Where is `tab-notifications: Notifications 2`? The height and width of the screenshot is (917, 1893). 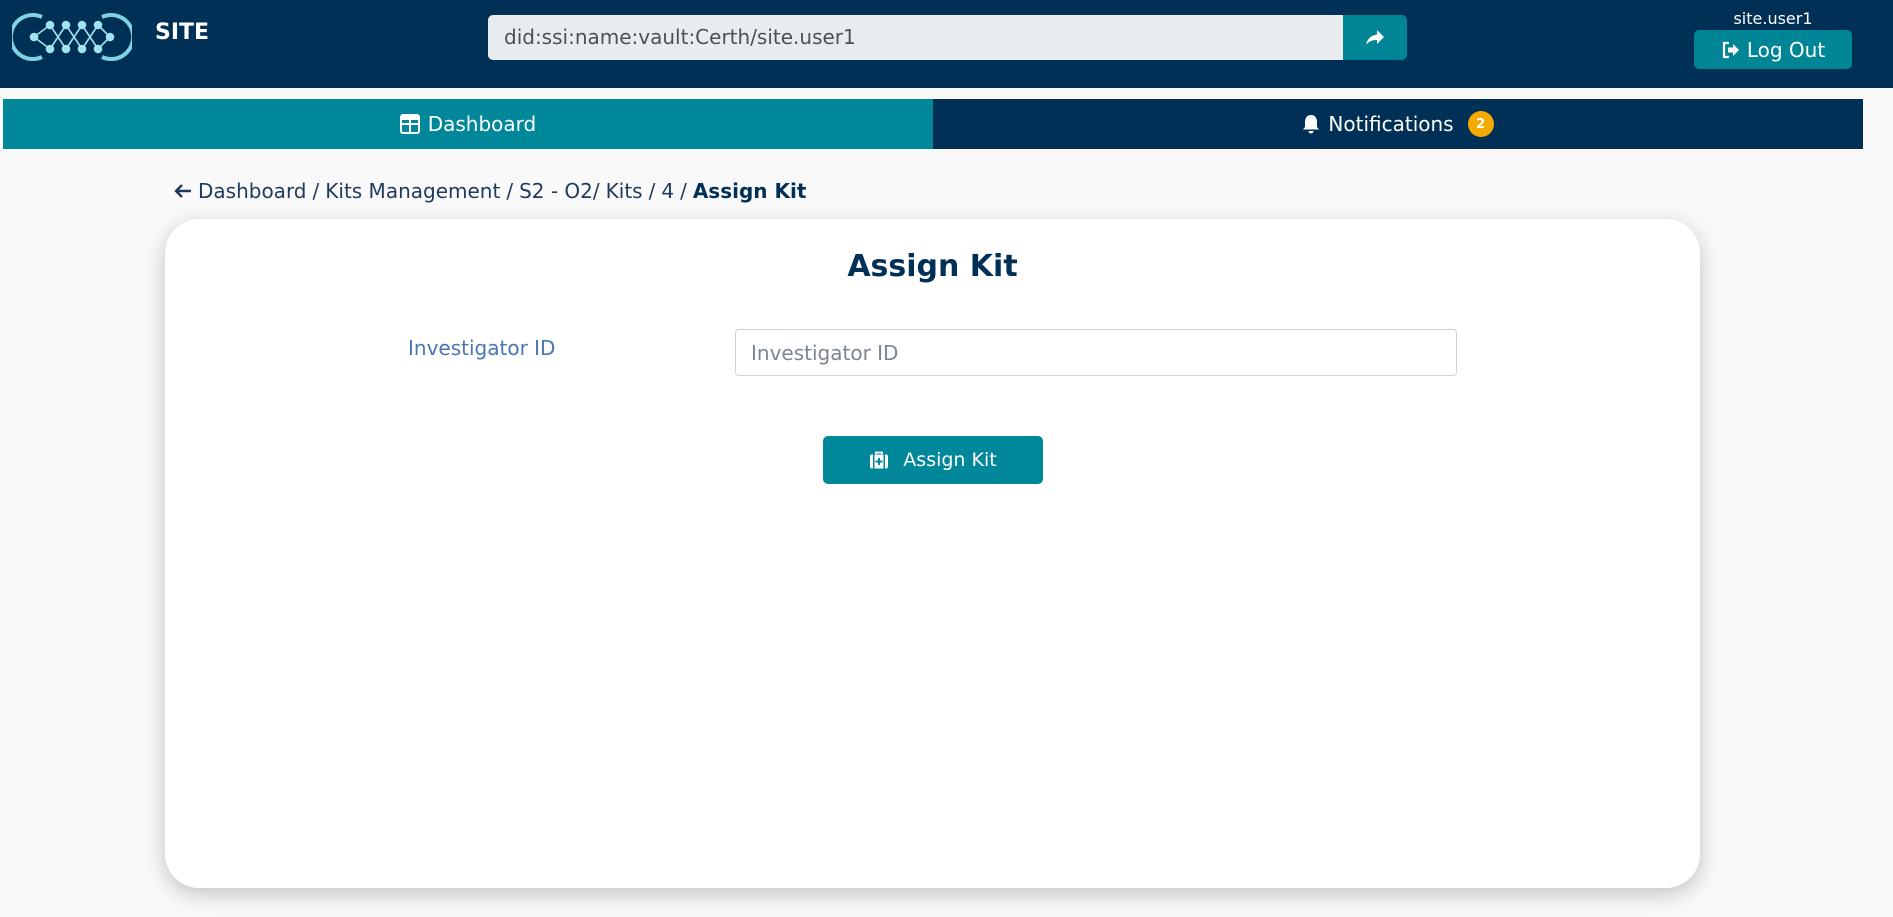
tab-notifications: Notifications 2 is located at coordinates (1398, 124).